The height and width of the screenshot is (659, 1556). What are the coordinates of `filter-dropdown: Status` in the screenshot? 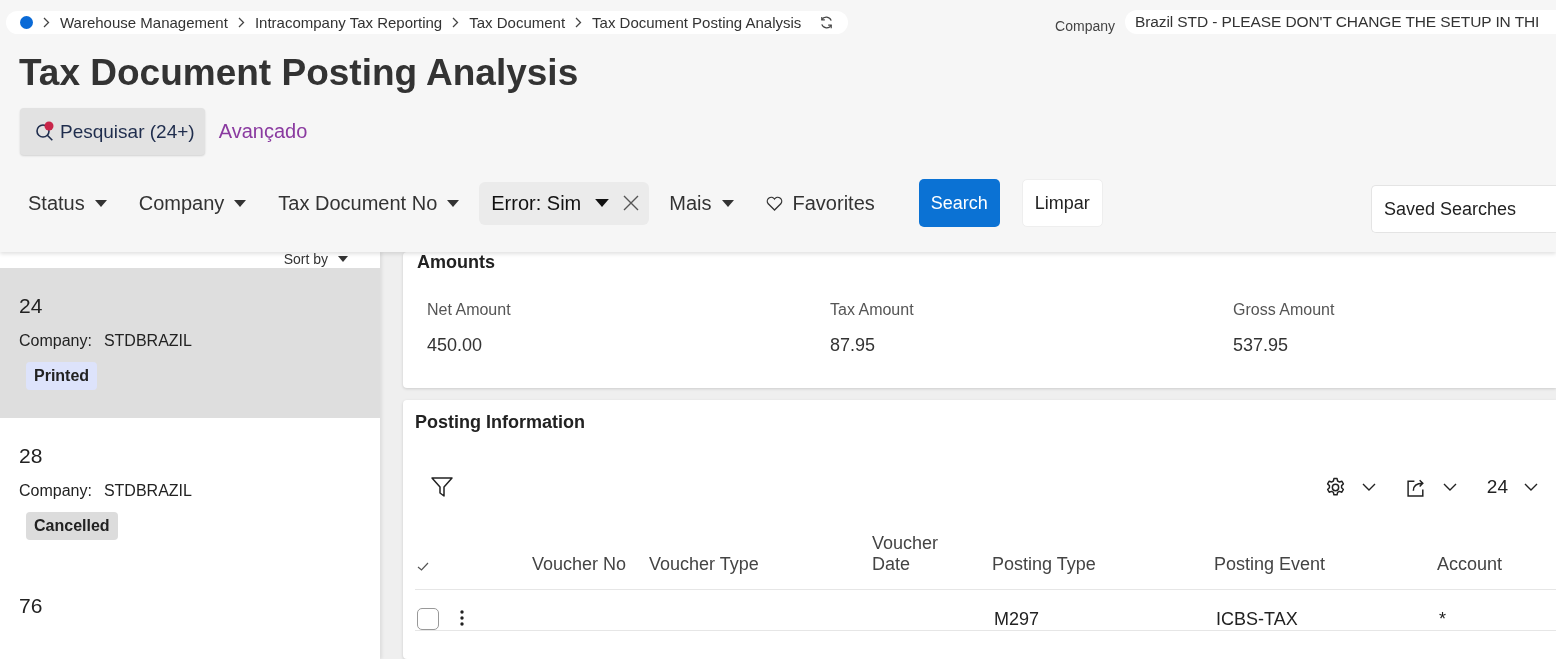 It's located at (67, 203).